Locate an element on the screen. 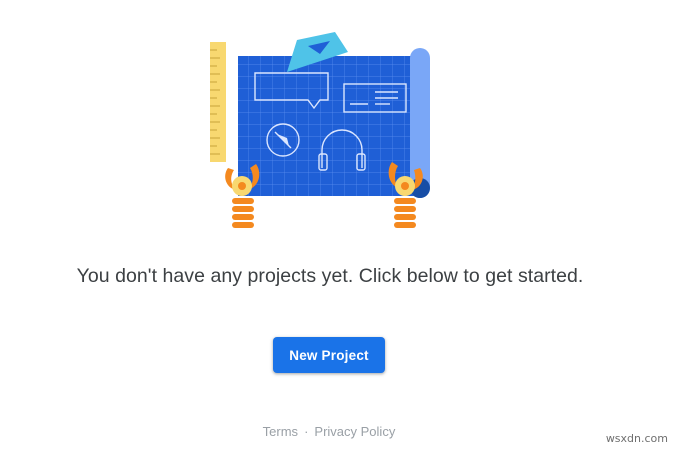 The height and width of the screenshot is (450, 680). footer: Terms · Privacy Policy is located at coordinates (329, 431).